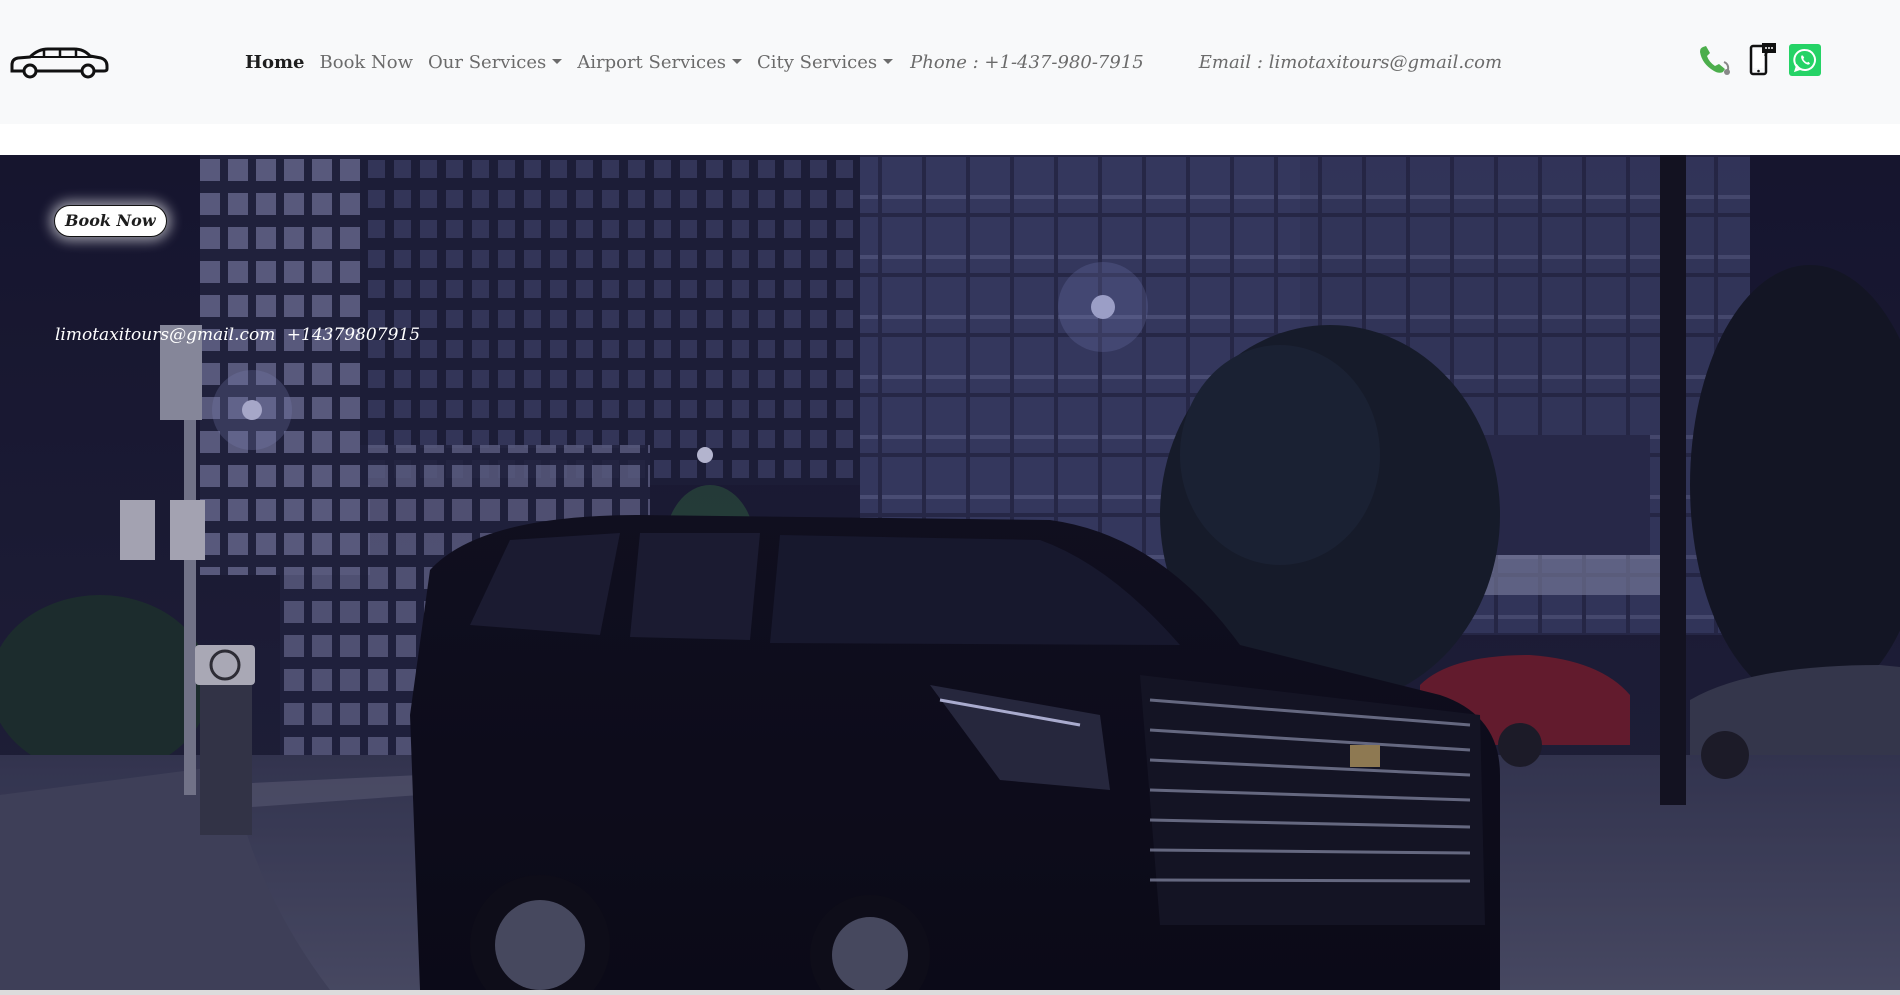 This screenshot has width=1900, height=995. Describe the element at coordinates (110, 221) in the screenshot. I see `hero-book-now-button: Book Now` at that location.